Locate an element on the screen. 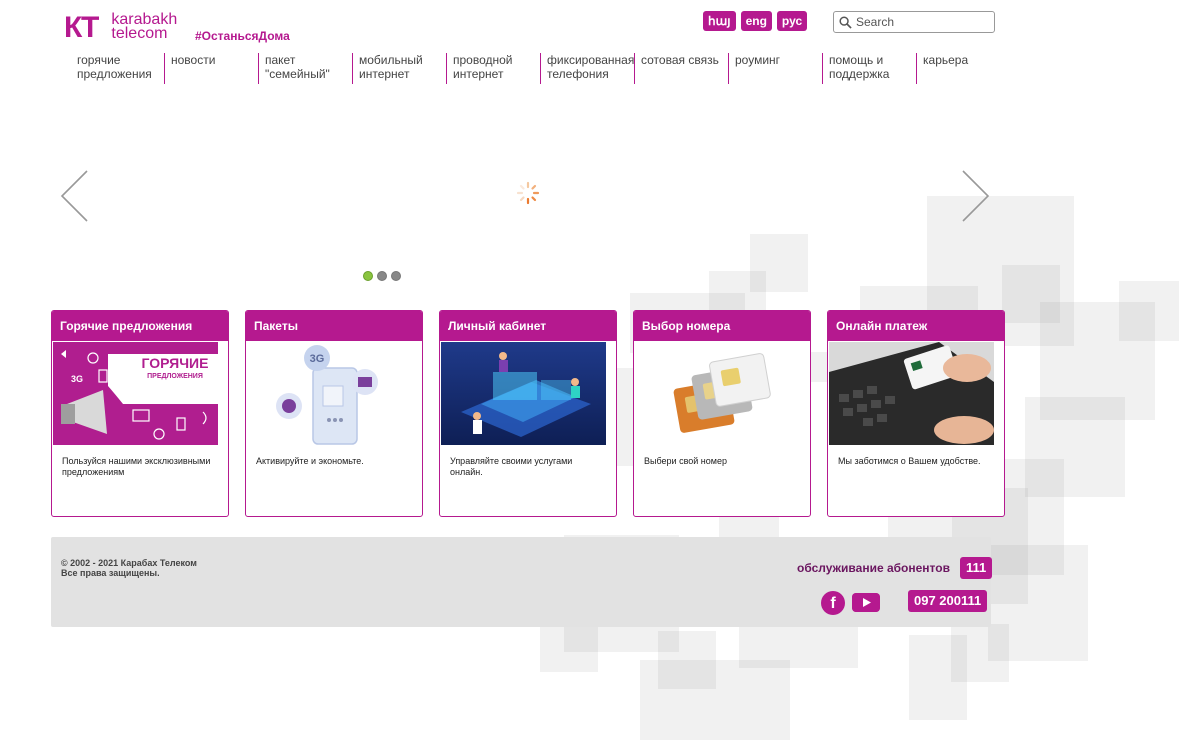 This screenshot has height=740, width=1191. card-packages: Пакеты 3G Активируйте и экономьте. is located at coordinates (334, 413).